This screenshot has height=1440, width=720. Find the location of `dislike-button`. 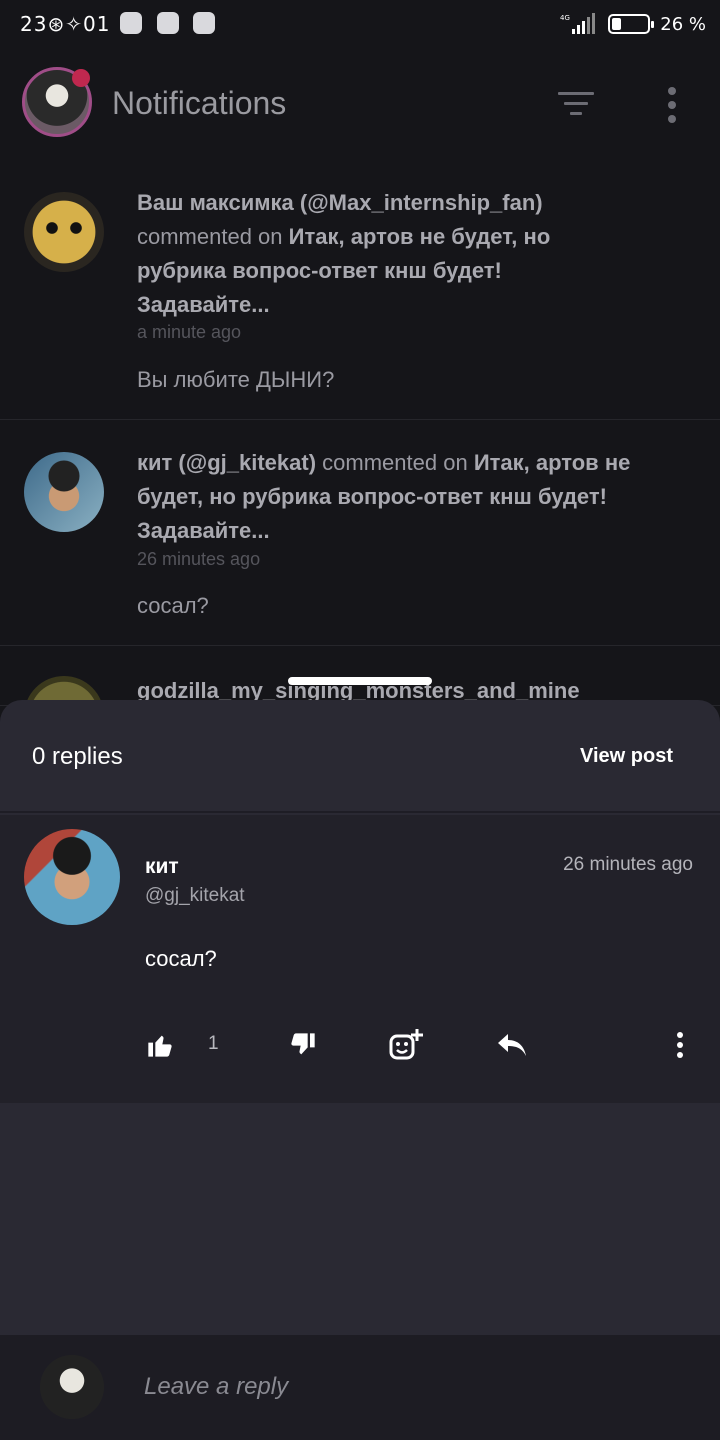

dislike-button is located at coordinates (303, 1045).